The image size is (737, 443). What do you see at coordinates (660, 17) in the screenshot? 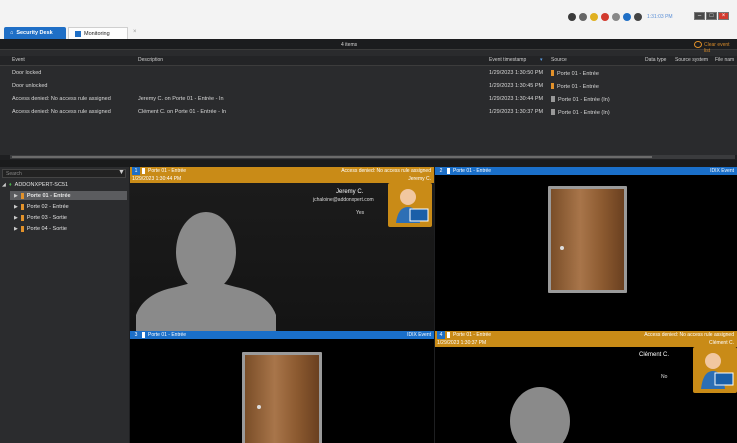
I see `clock: 1:31:03 PM` at bounding box center [660, 17].